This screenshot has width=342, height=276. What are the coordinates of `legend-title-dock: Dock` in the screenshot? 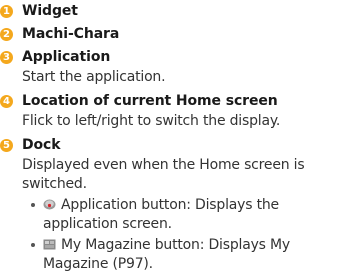 It's located at (41, 145).